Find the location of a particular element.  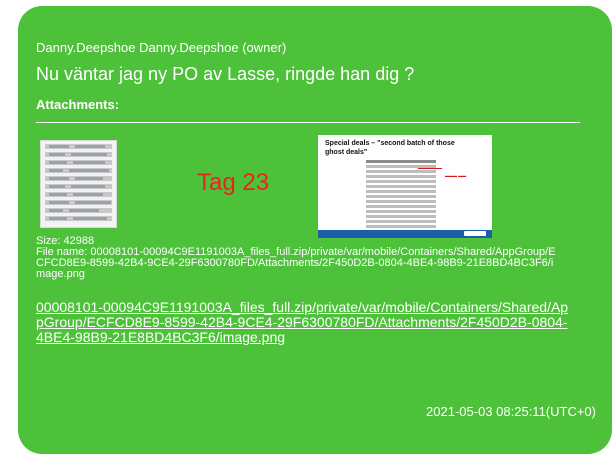

slide-table is located at coordinates (401, 197).